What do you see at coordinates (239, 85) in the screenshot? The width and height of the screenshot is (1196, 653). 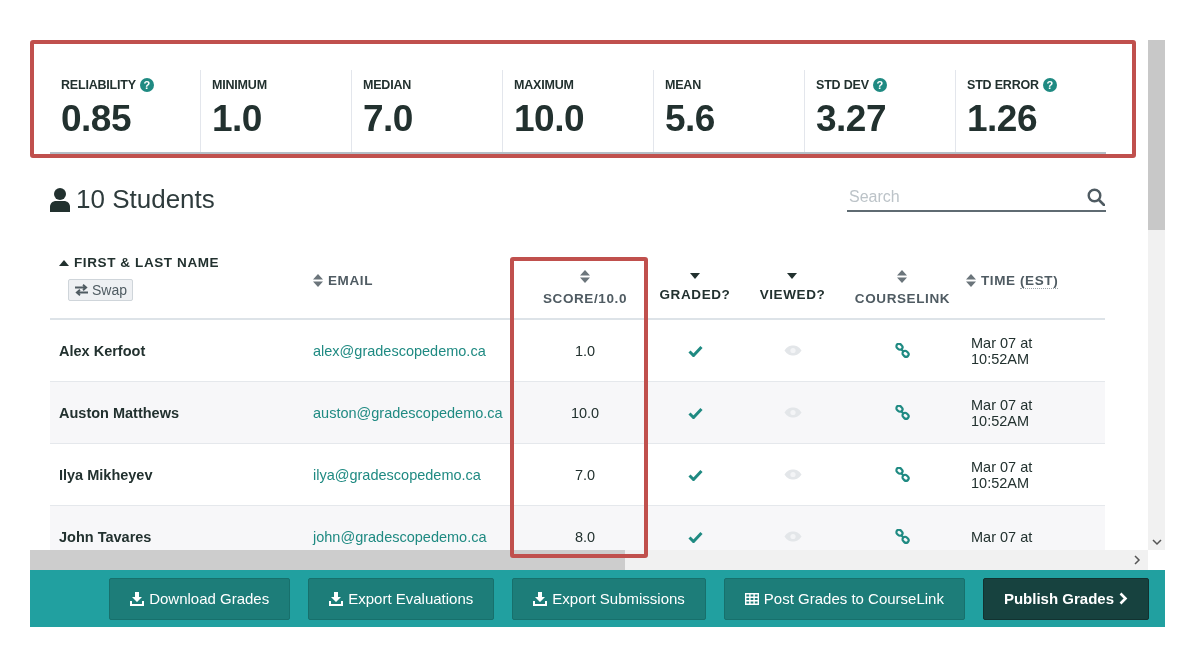 I see `stat-label: MINIMUM` at bounding box center [239, 85].